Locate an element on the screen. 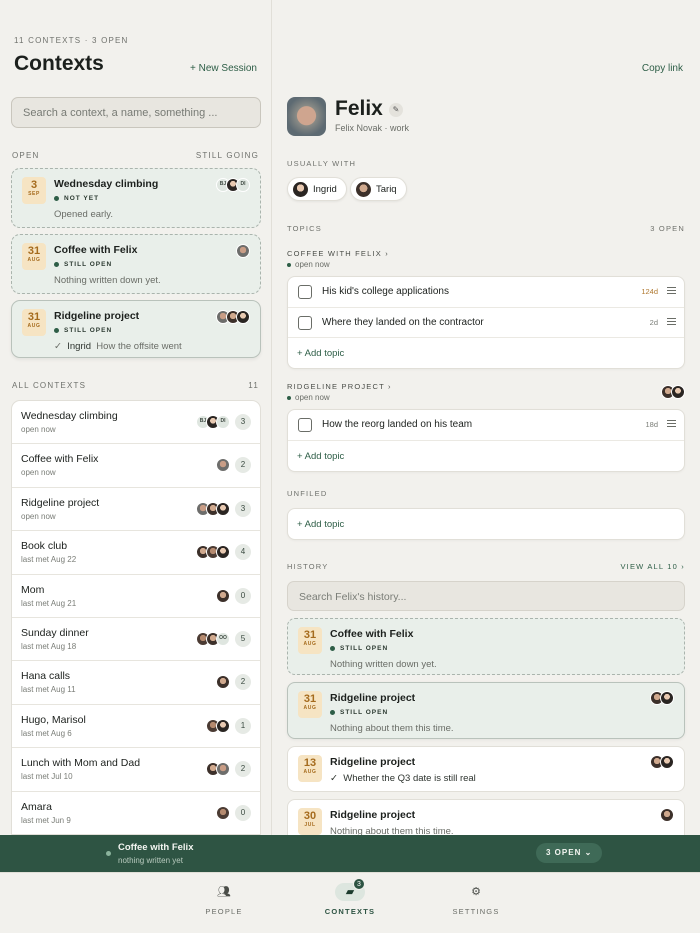 The height and width of the screenshot is (933, 700). context-note: ✓ Ingrid How the offsite went is located at coordinates (118, 346).